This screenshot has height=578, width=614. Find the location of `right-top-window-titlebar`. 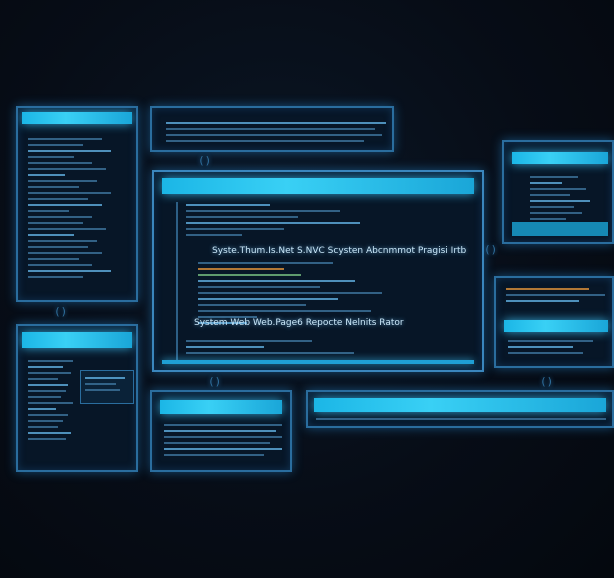

right-top-window-titlebar is located at coordinates (560, 158).